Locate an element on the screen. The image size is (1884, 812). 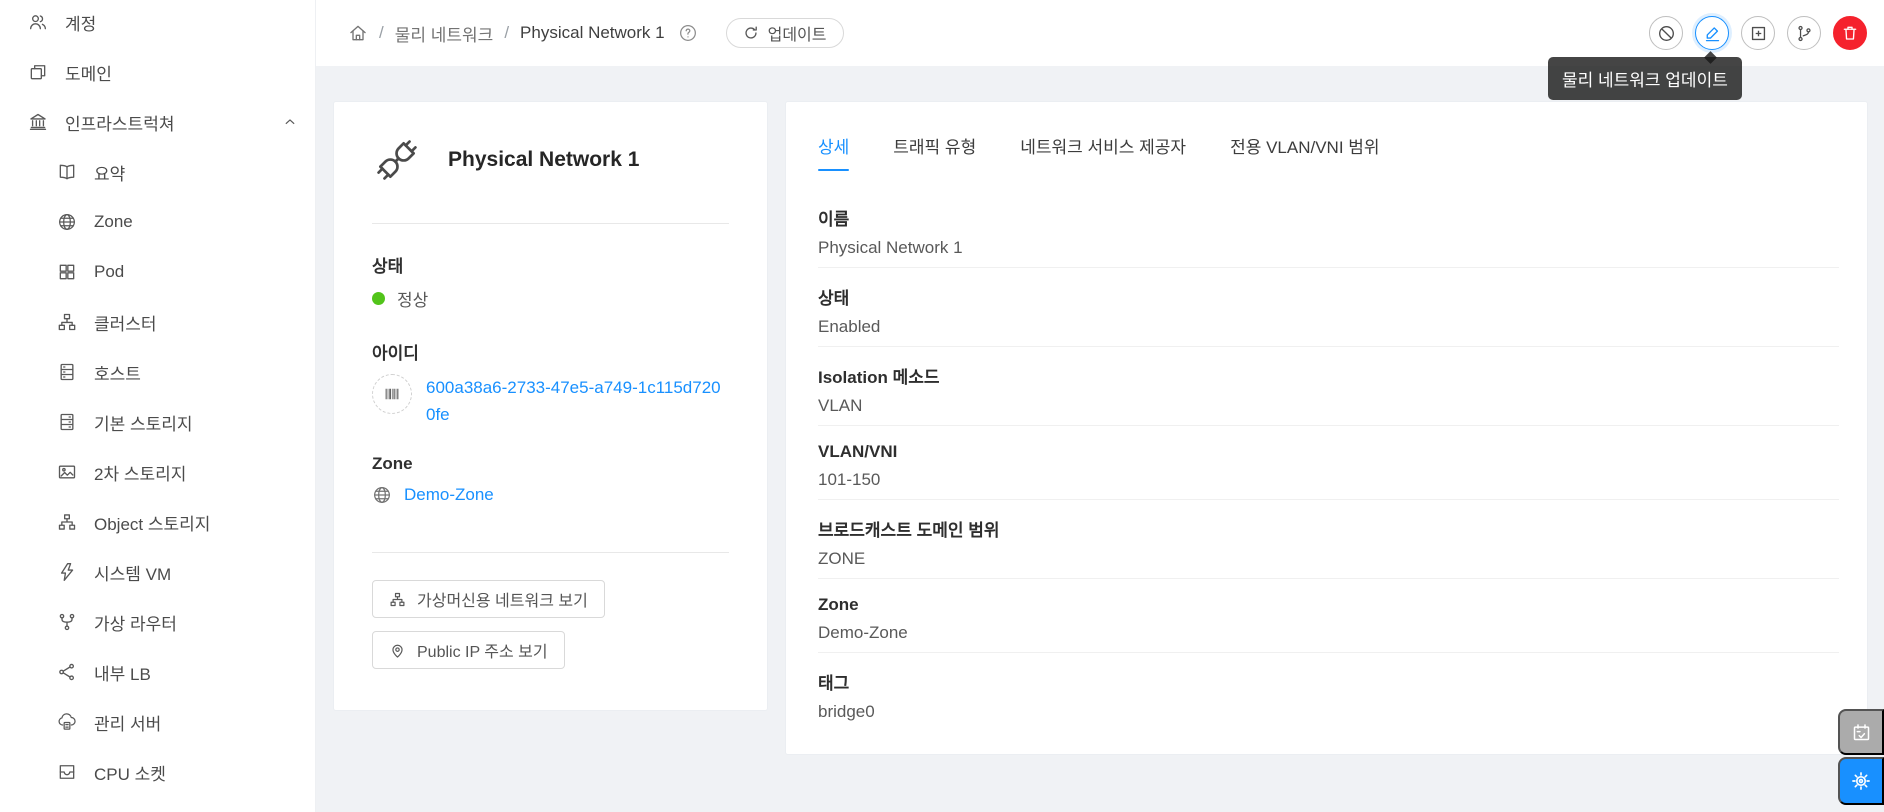
stop-icon is located at coordinates (1666, 33).